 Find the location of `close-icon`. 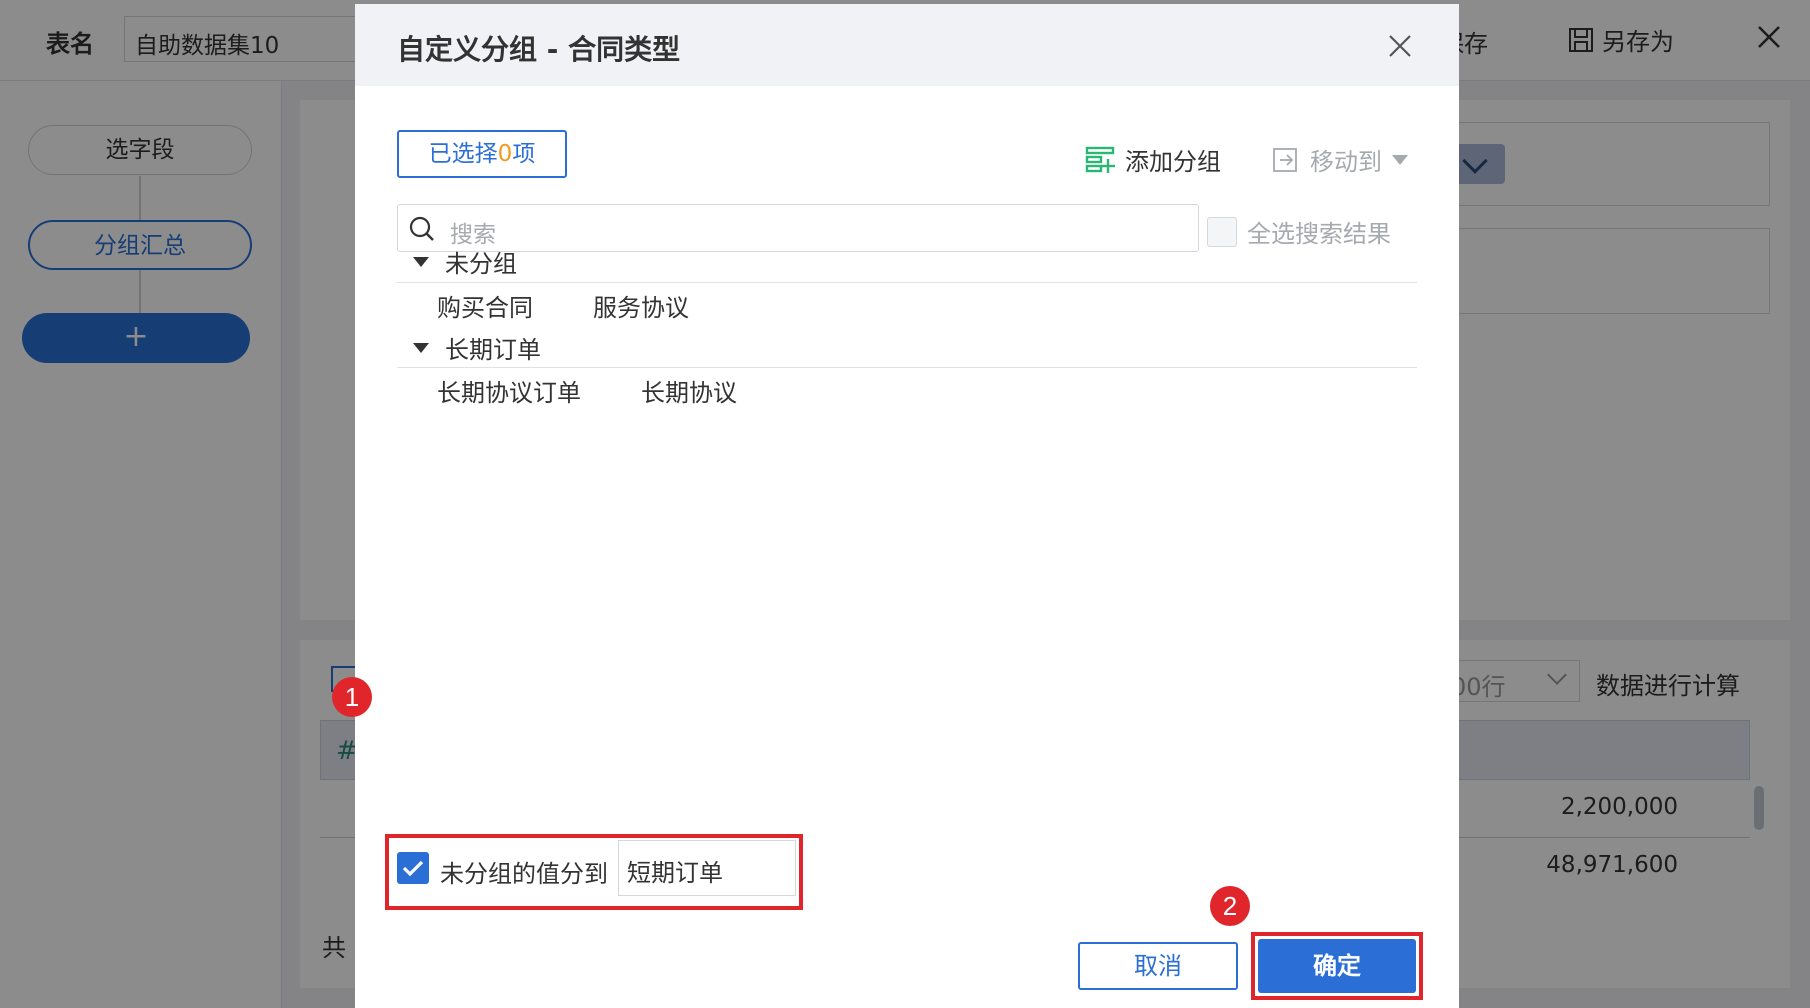

close-icon is located at coordinates (1400, 46).